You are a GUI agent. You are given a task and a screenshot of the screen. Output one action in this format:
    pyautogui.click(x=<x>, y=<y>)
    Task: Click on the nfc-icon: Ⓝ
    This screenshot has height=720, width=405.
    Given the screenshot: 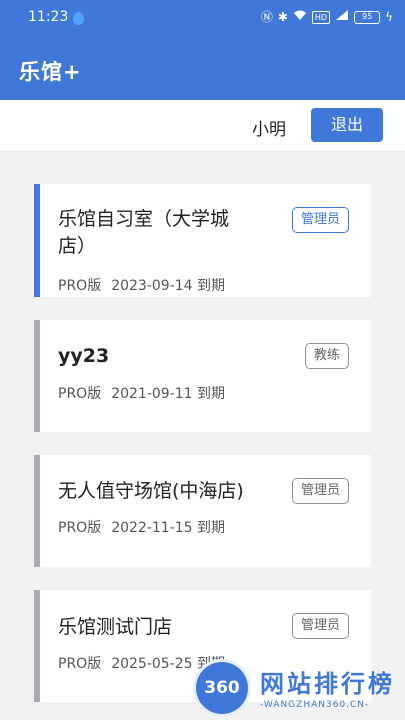 What is the action you would take?
    pyautogui.click(x=266, y=17)
    